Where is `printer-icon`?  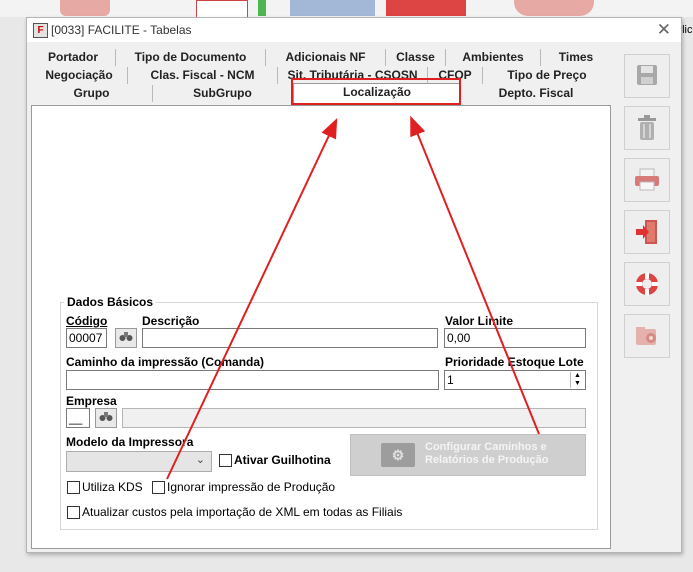 printer-icon is located at coordinates (647, 181).